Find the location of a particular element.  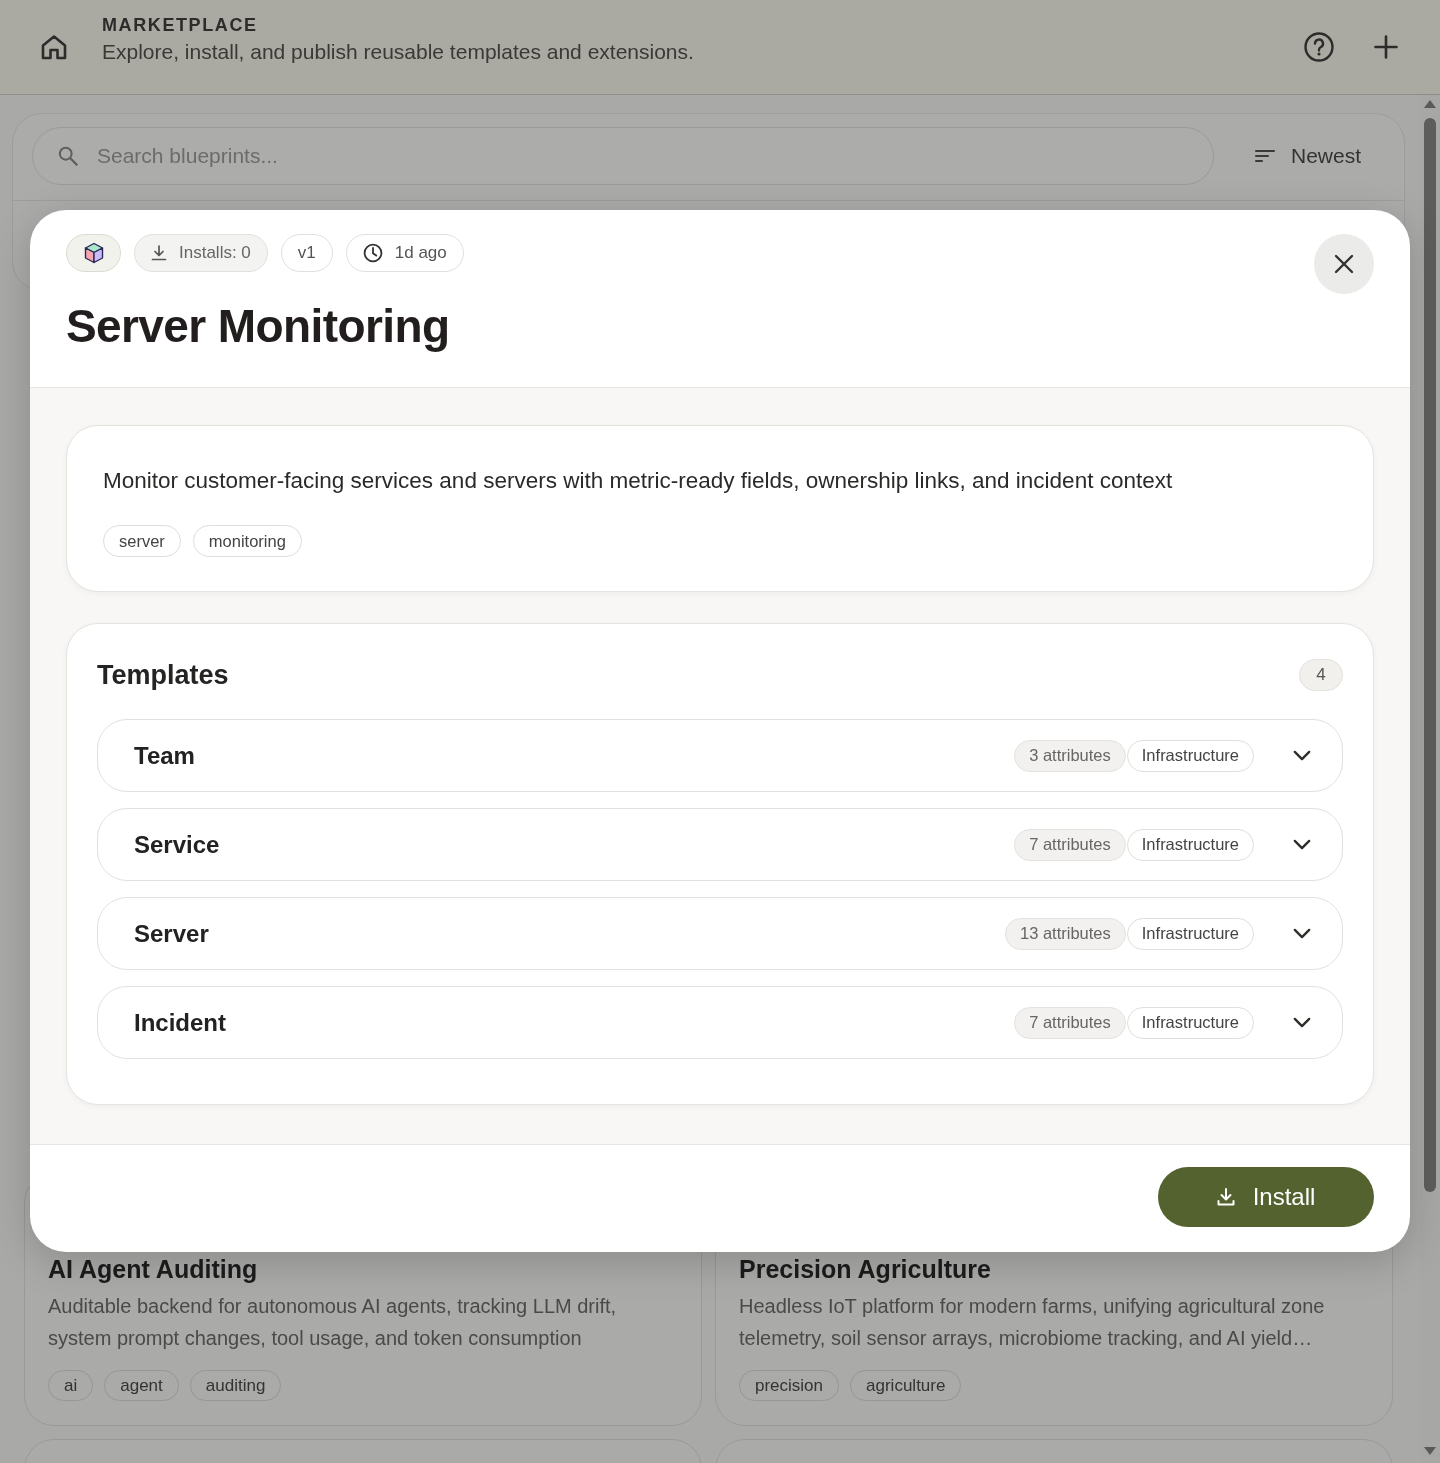

template-name: Service is located at coordinates (177, 844).